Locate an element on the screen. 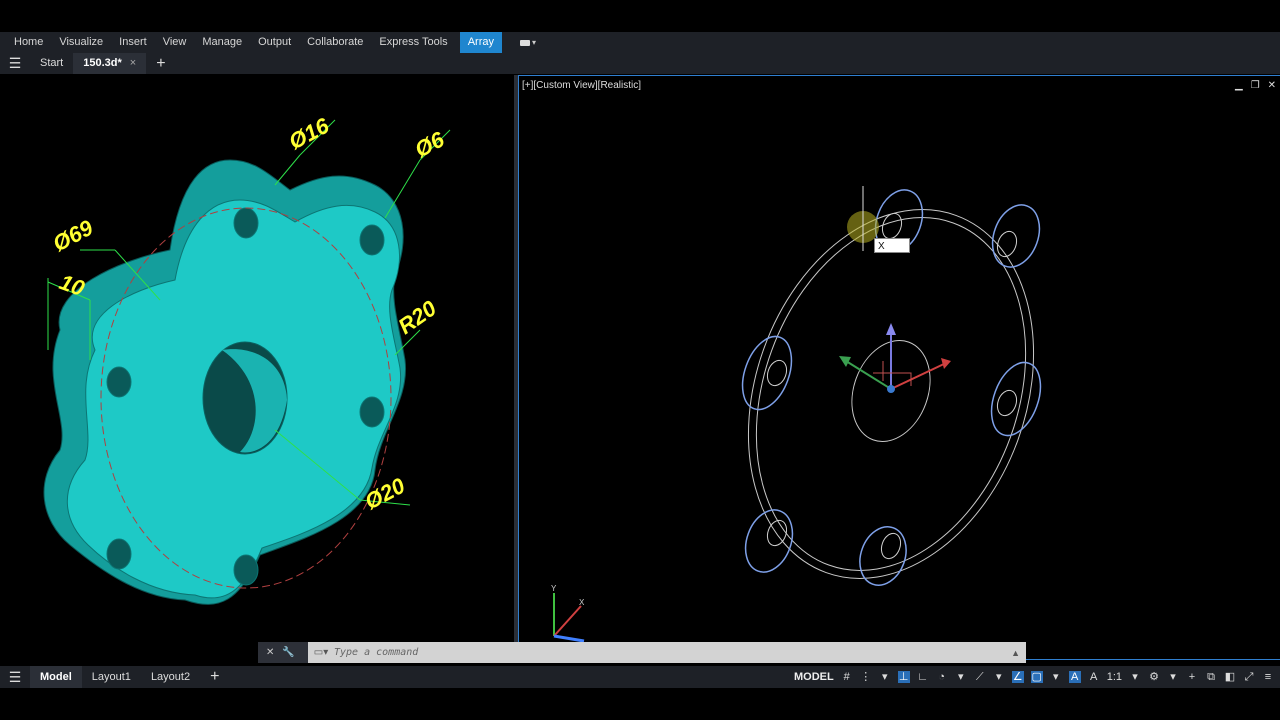  command-line-handle: ✕ 🔧 is located at coordinates (283, 652).